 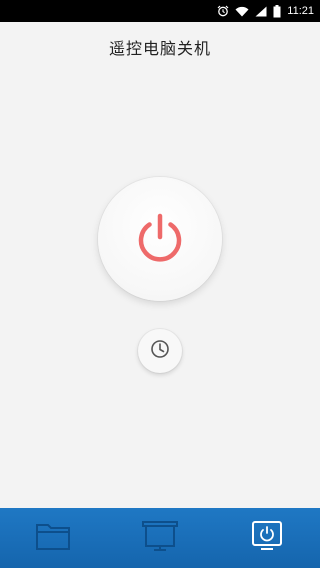 I want to click on nav-item-shutdown, so click(x=266, y=538).